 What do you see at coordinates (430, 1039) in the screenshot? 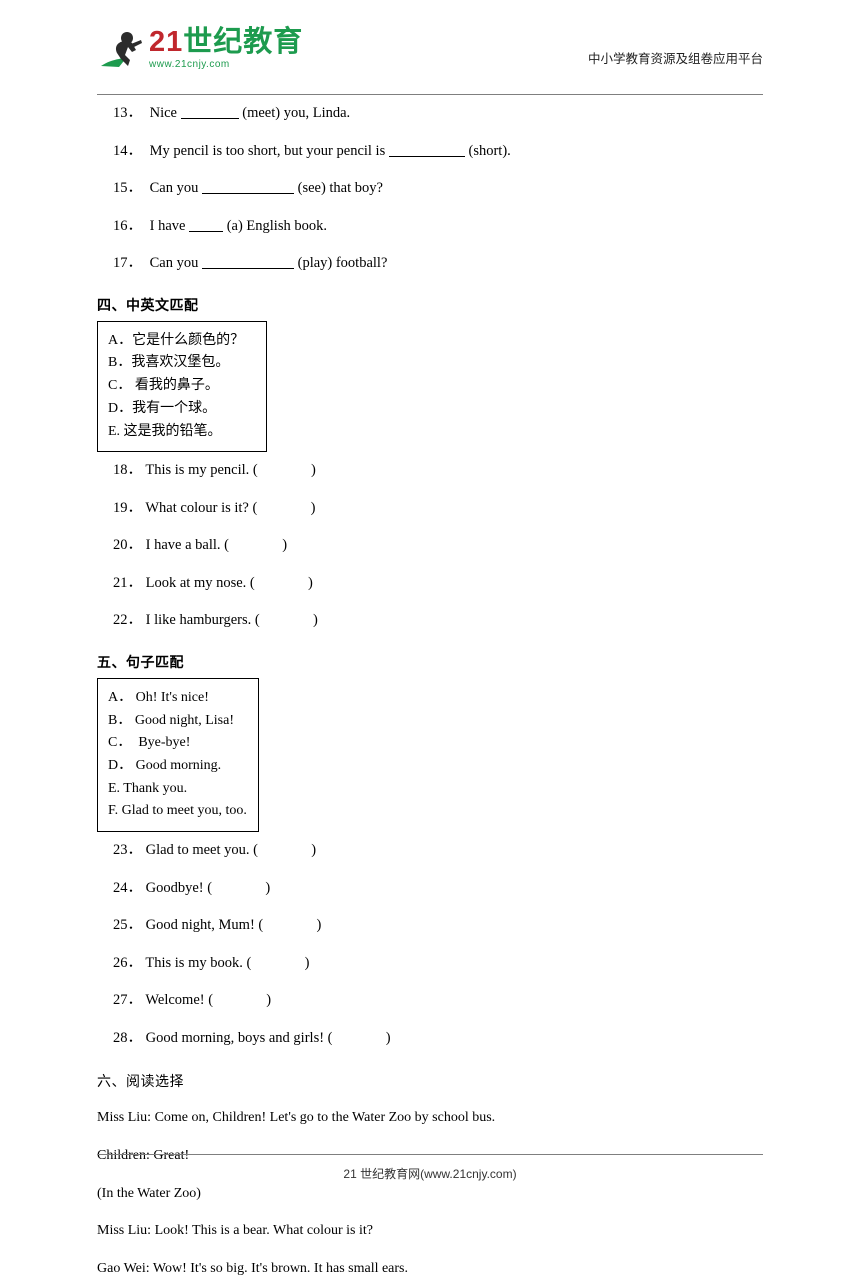
I see `question-28: 28． Good morning, boys and girls! ( )` at bounding box center [430, 1039].